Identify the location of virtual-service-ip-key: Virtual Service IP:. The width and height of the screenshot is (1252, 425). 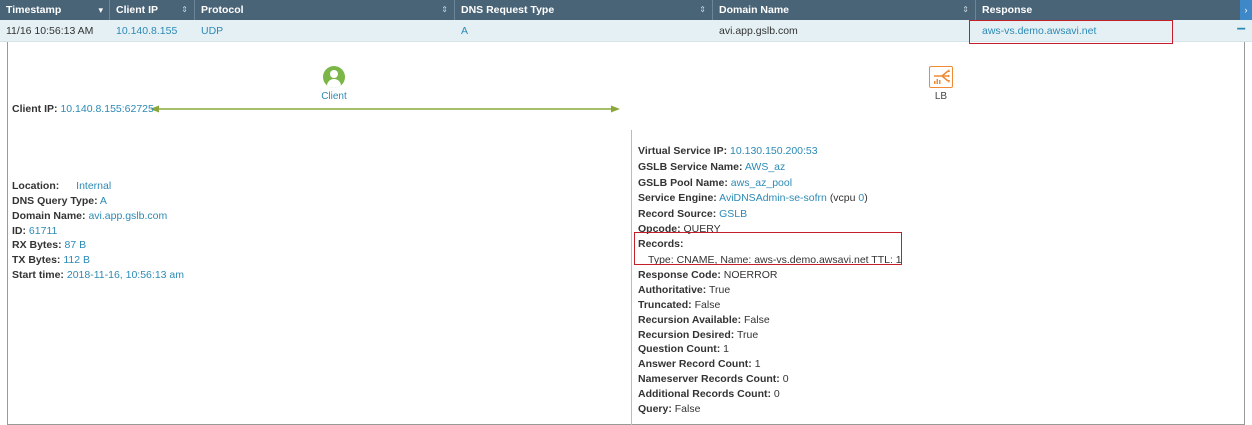
(683, 151).